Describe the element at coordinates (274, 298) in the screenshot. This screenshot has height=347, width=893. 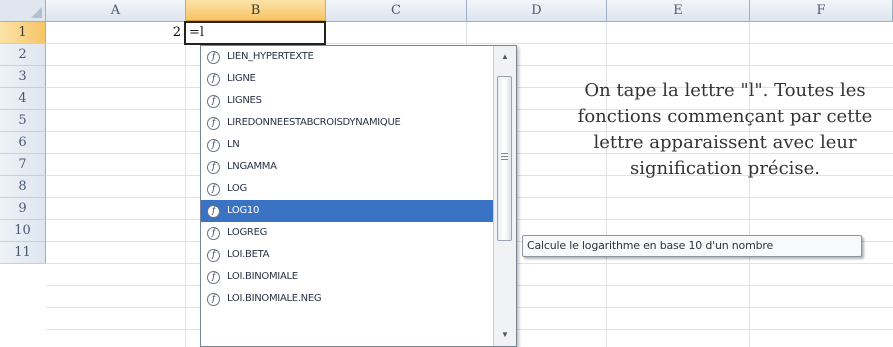
I see `autocomplete-item-label: LOI.BINOMIALE.NEG` at that location.